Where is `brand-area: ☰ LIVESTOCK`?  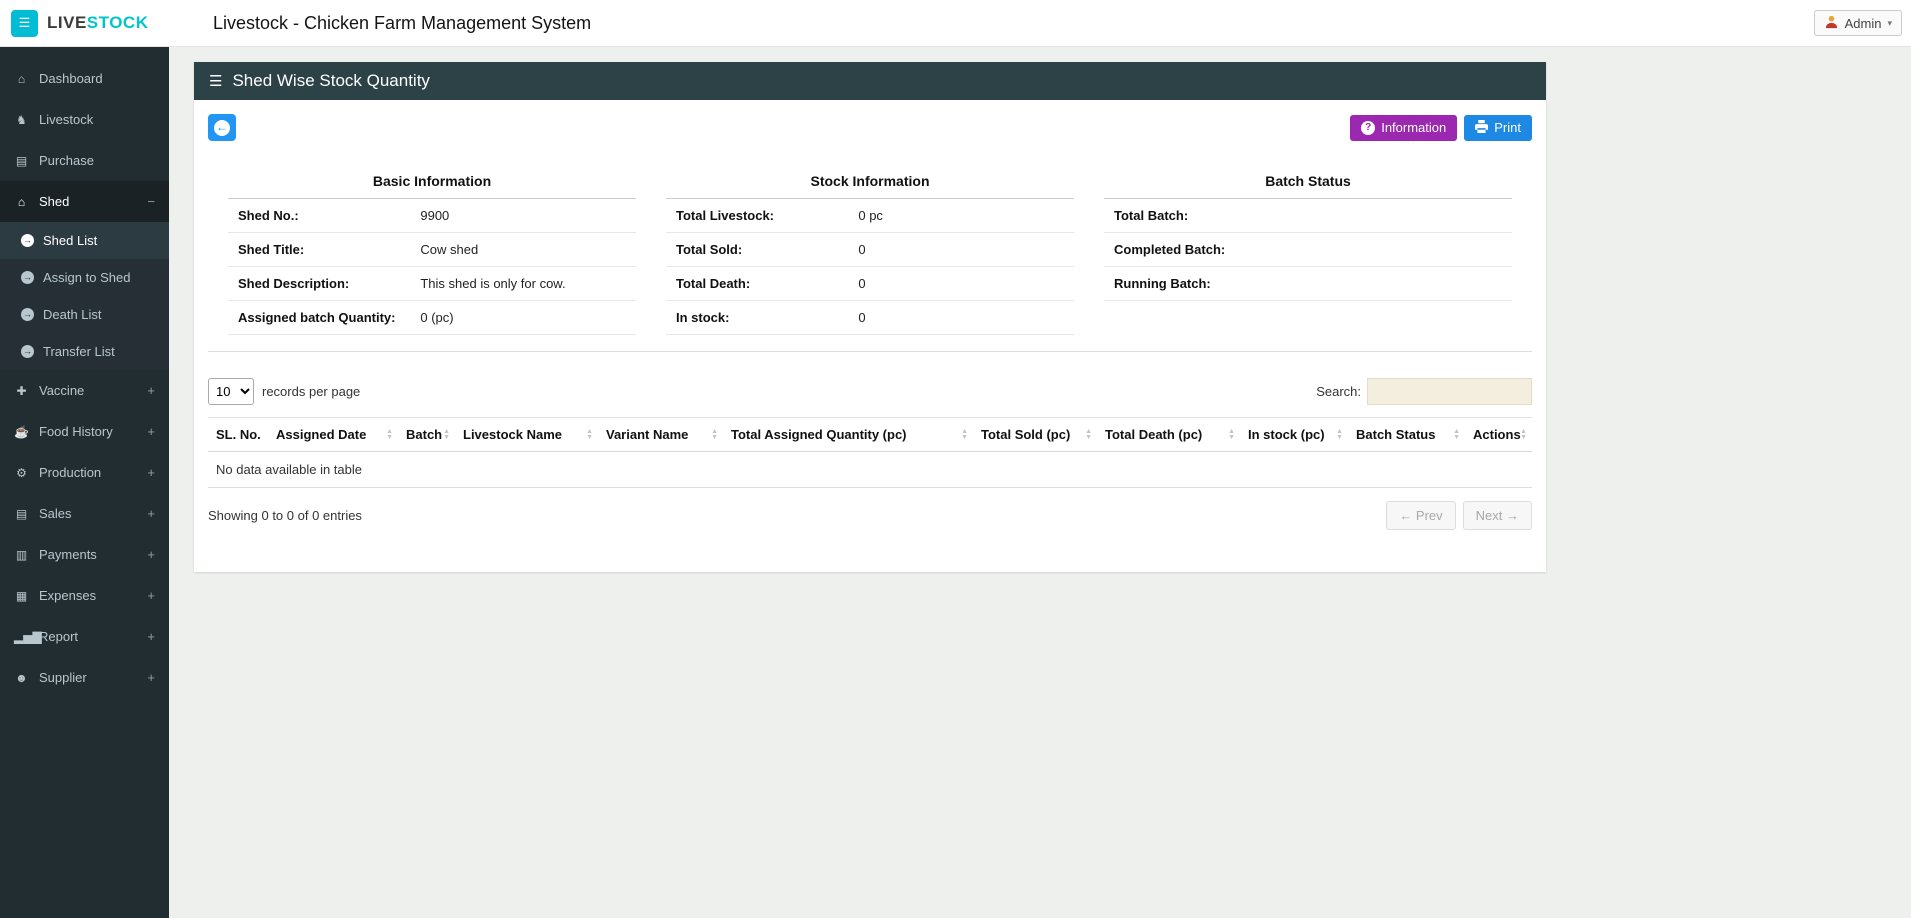 brand-area: ☰ LIVESTOCK is located at coordinates (84, 23).